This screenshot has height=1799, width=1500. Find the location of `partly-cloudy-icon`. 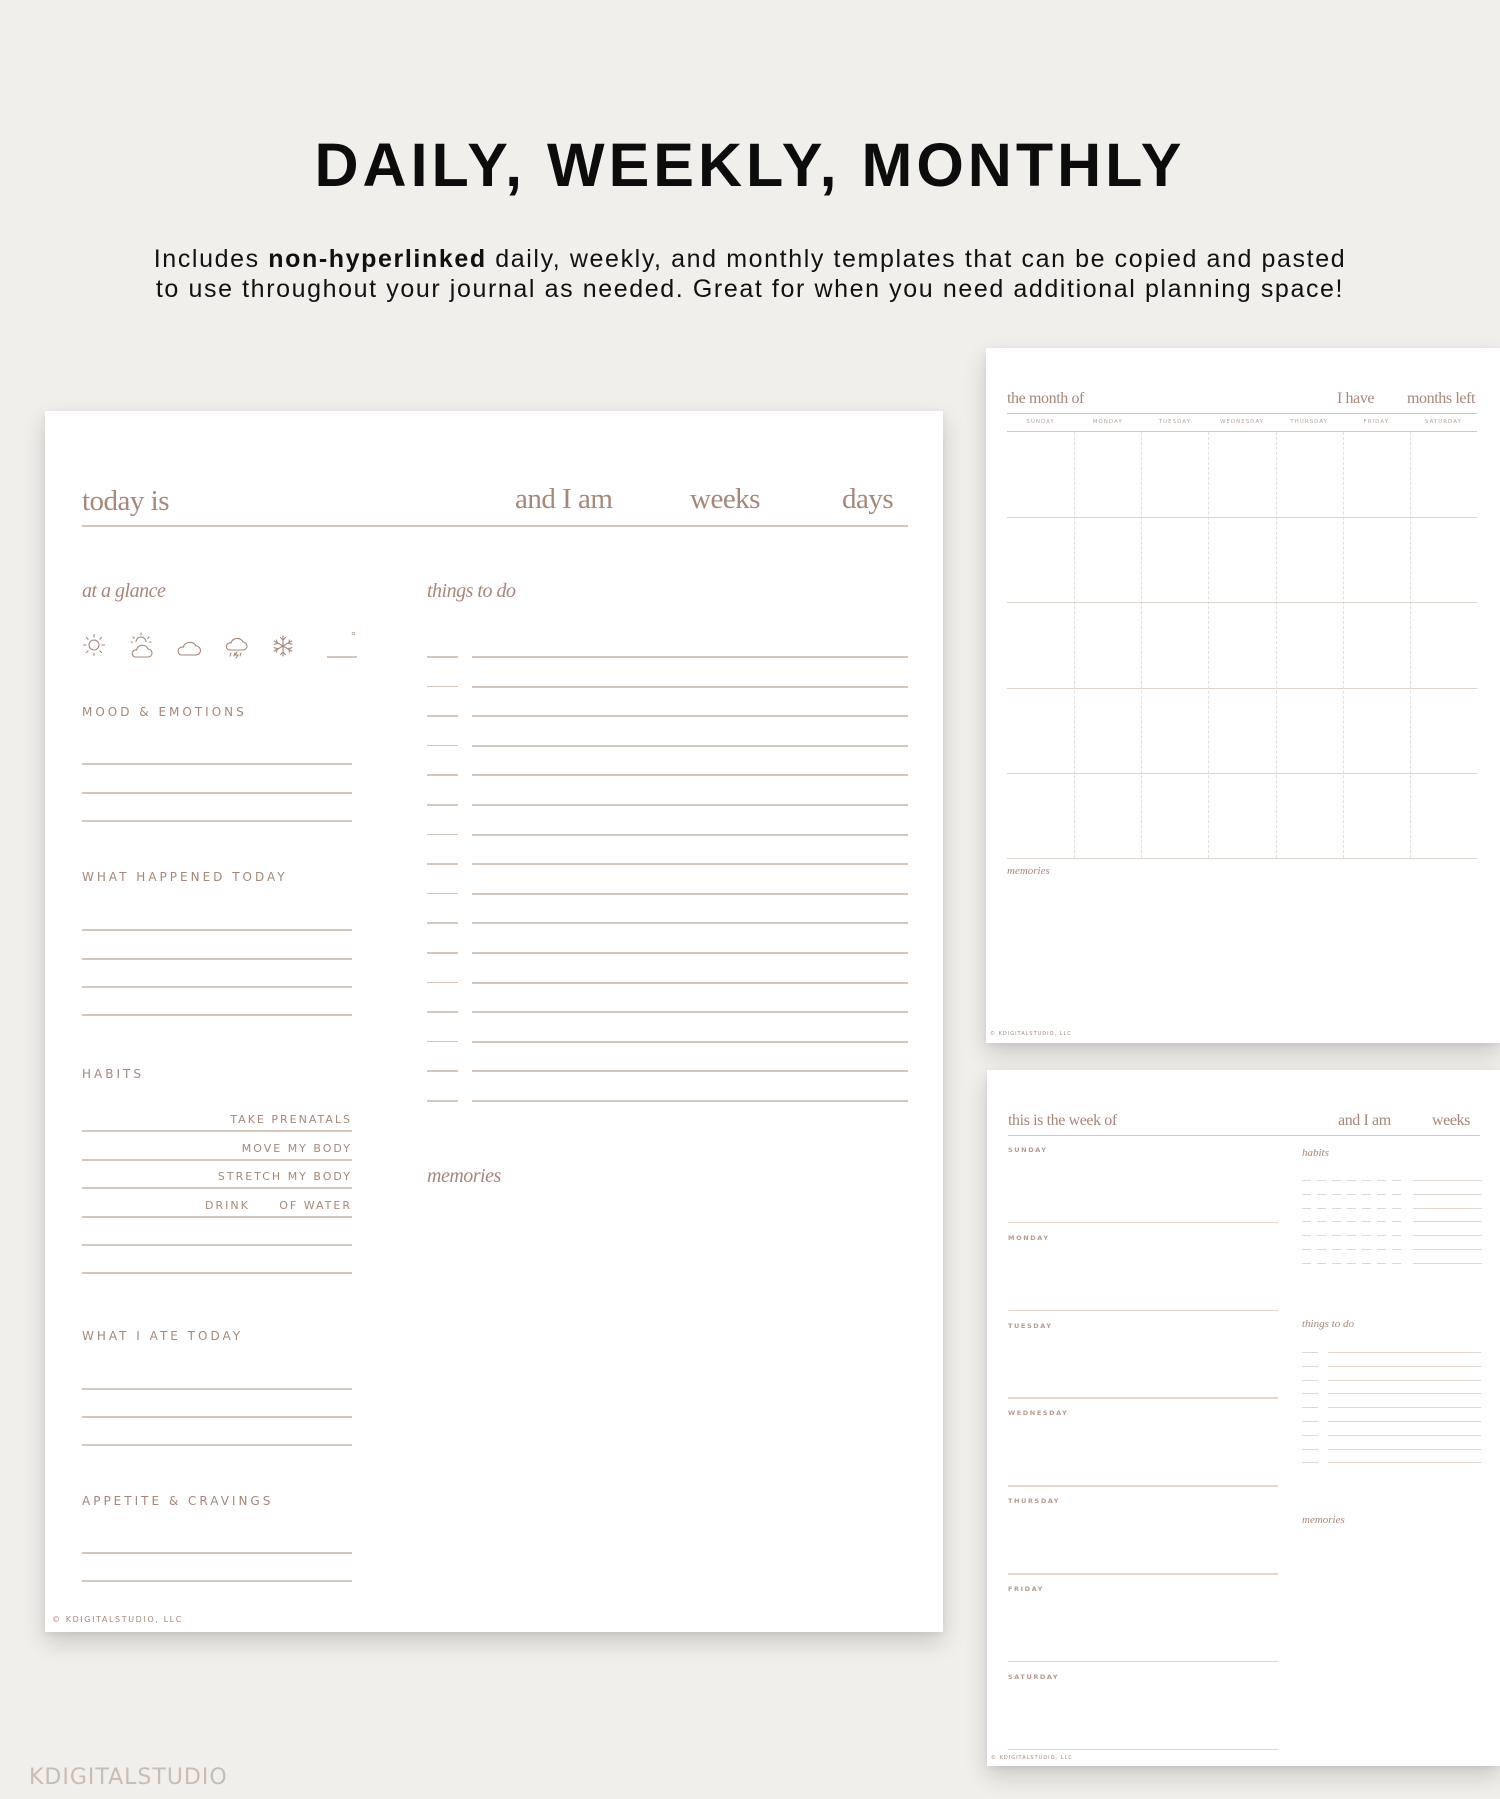

partly-cloudy-icon is located at coordinates (141, 645).